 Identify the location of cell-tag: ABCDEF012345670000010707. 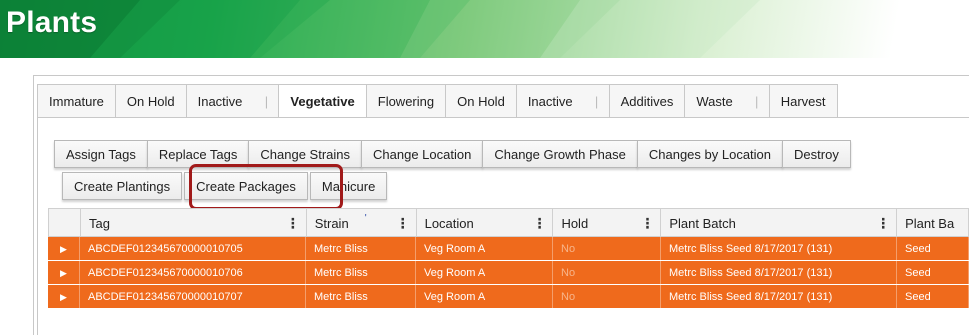
(193, 297).